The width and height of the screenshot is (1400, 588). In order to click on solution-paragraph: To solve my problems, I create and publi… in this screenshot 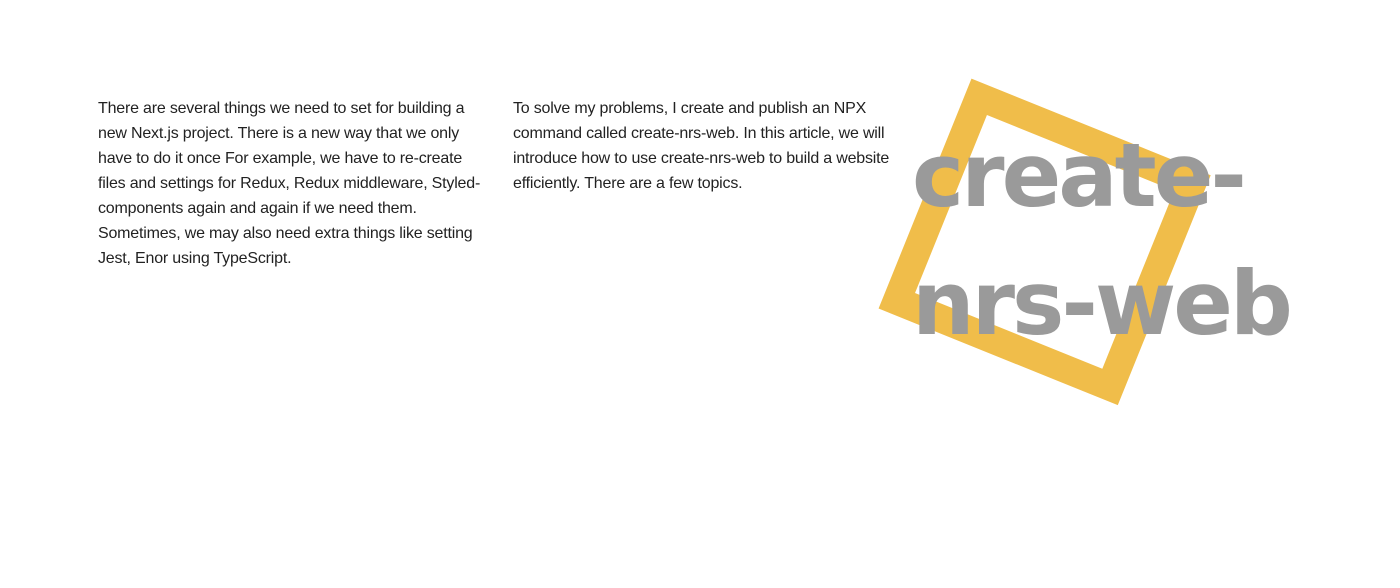, I will do `click(701, 146)`.